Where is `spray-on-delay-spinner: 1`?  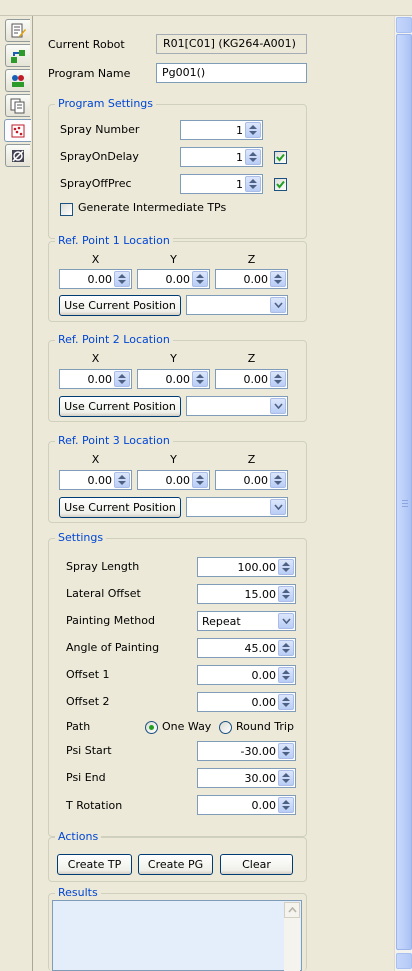 spray-on-delay-spinner: 1 is located at coordinates (221, 157).